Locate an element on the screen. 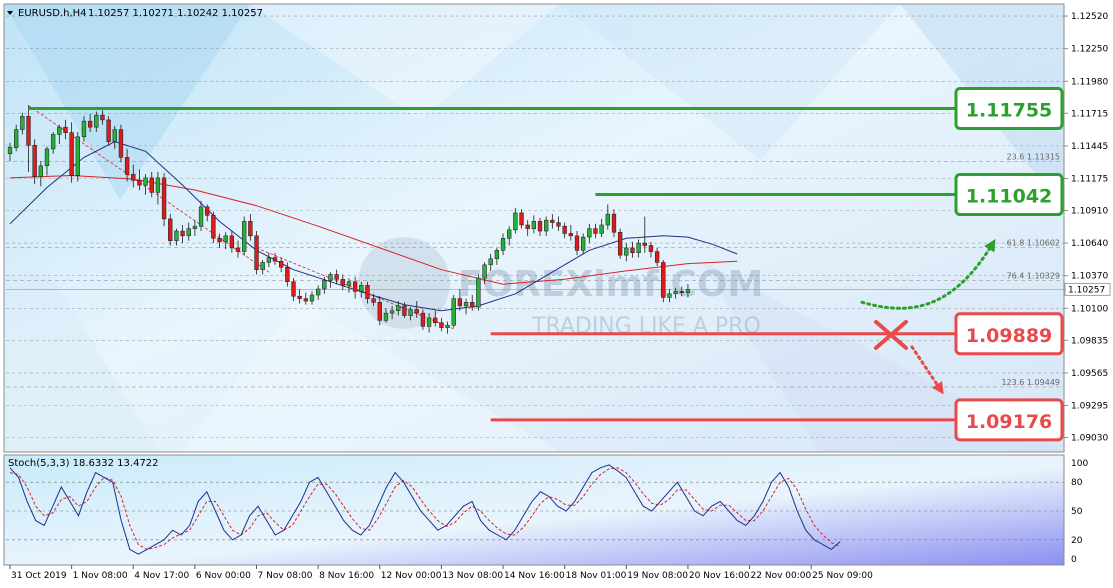 This screenshot has height=588, width=1113. fib-label: 123.6 1.09449 is located at coordinates (1030, 382).